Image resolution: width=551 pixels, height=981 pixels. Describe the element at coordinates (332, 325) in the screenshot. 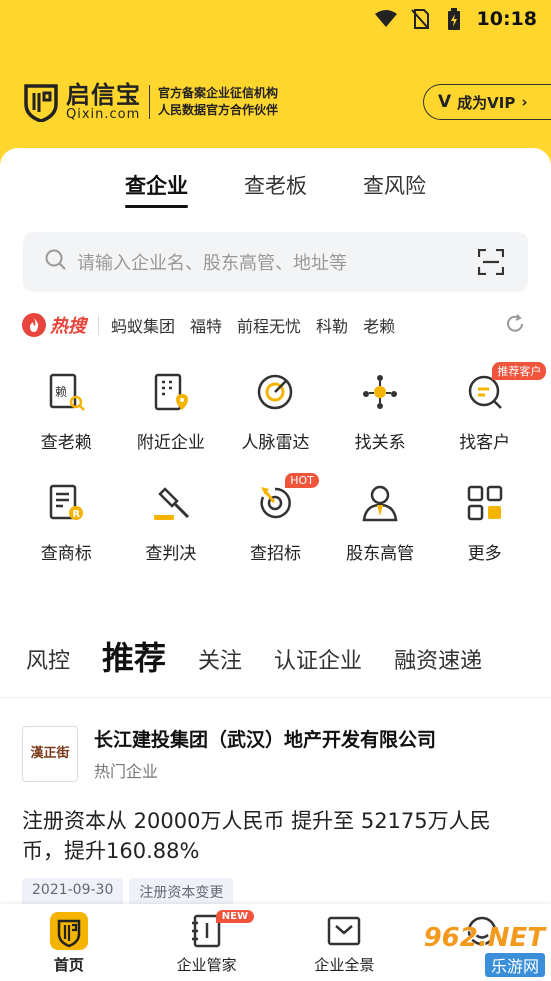

I see `hot-item: 科勒` at that location.